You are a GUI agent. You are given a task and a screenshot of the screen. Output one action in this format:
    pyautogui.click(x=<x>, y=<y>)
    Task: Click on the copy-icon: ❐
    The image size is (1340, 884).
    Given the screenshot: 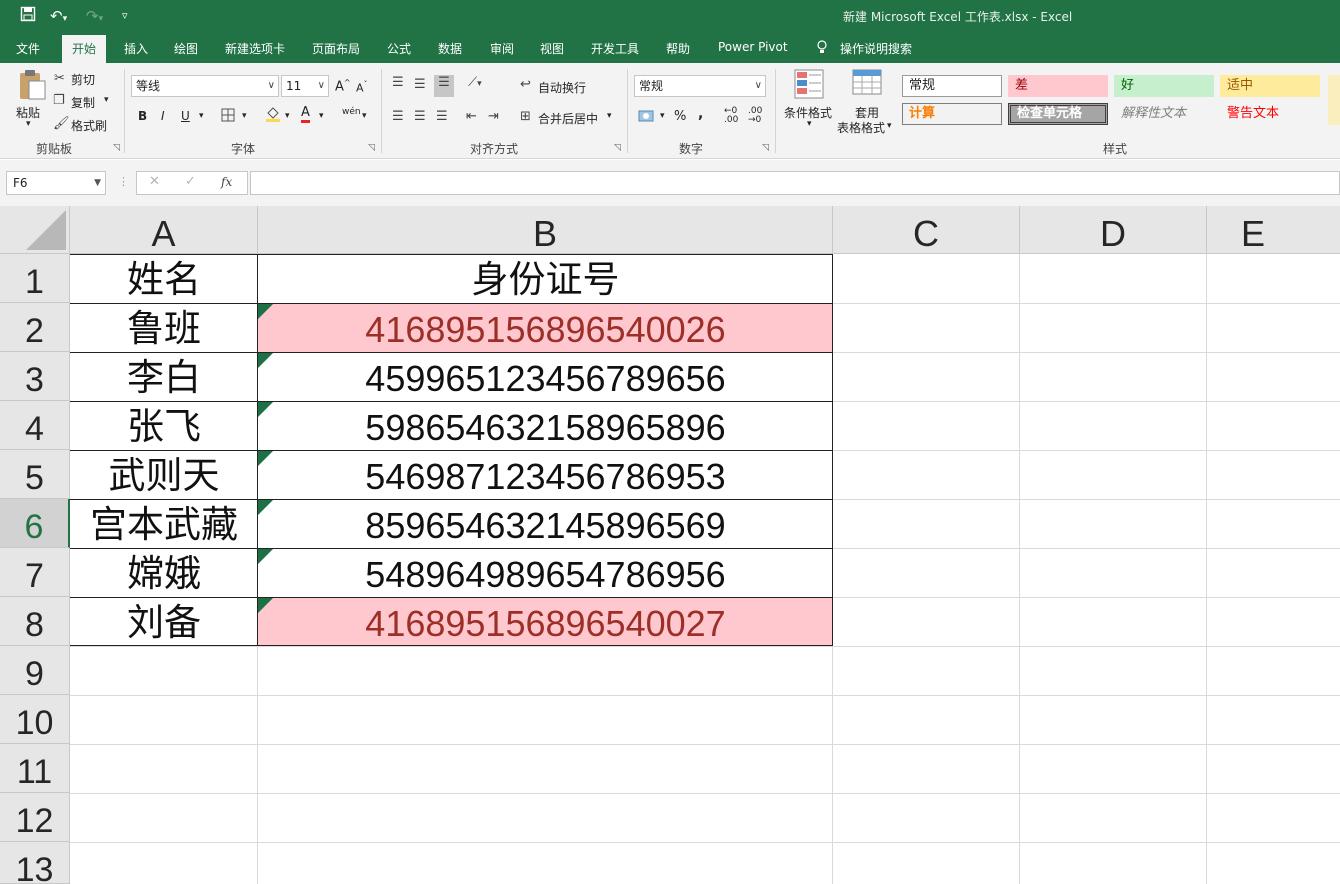 What is the action you would take?
    pyautogui.click(x=59, y=100)
    